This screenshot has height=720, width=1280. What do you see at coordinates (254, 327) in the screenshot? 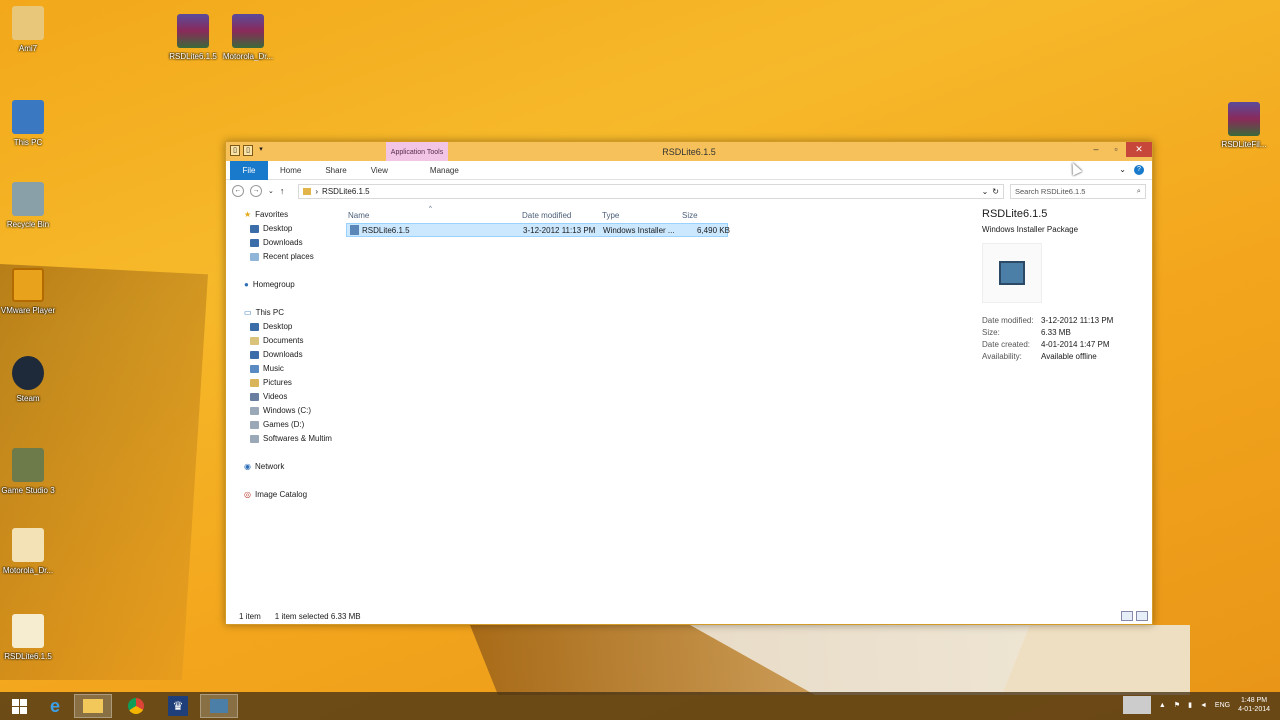
I see `desktop-icon` at bounding box center [254, 327].